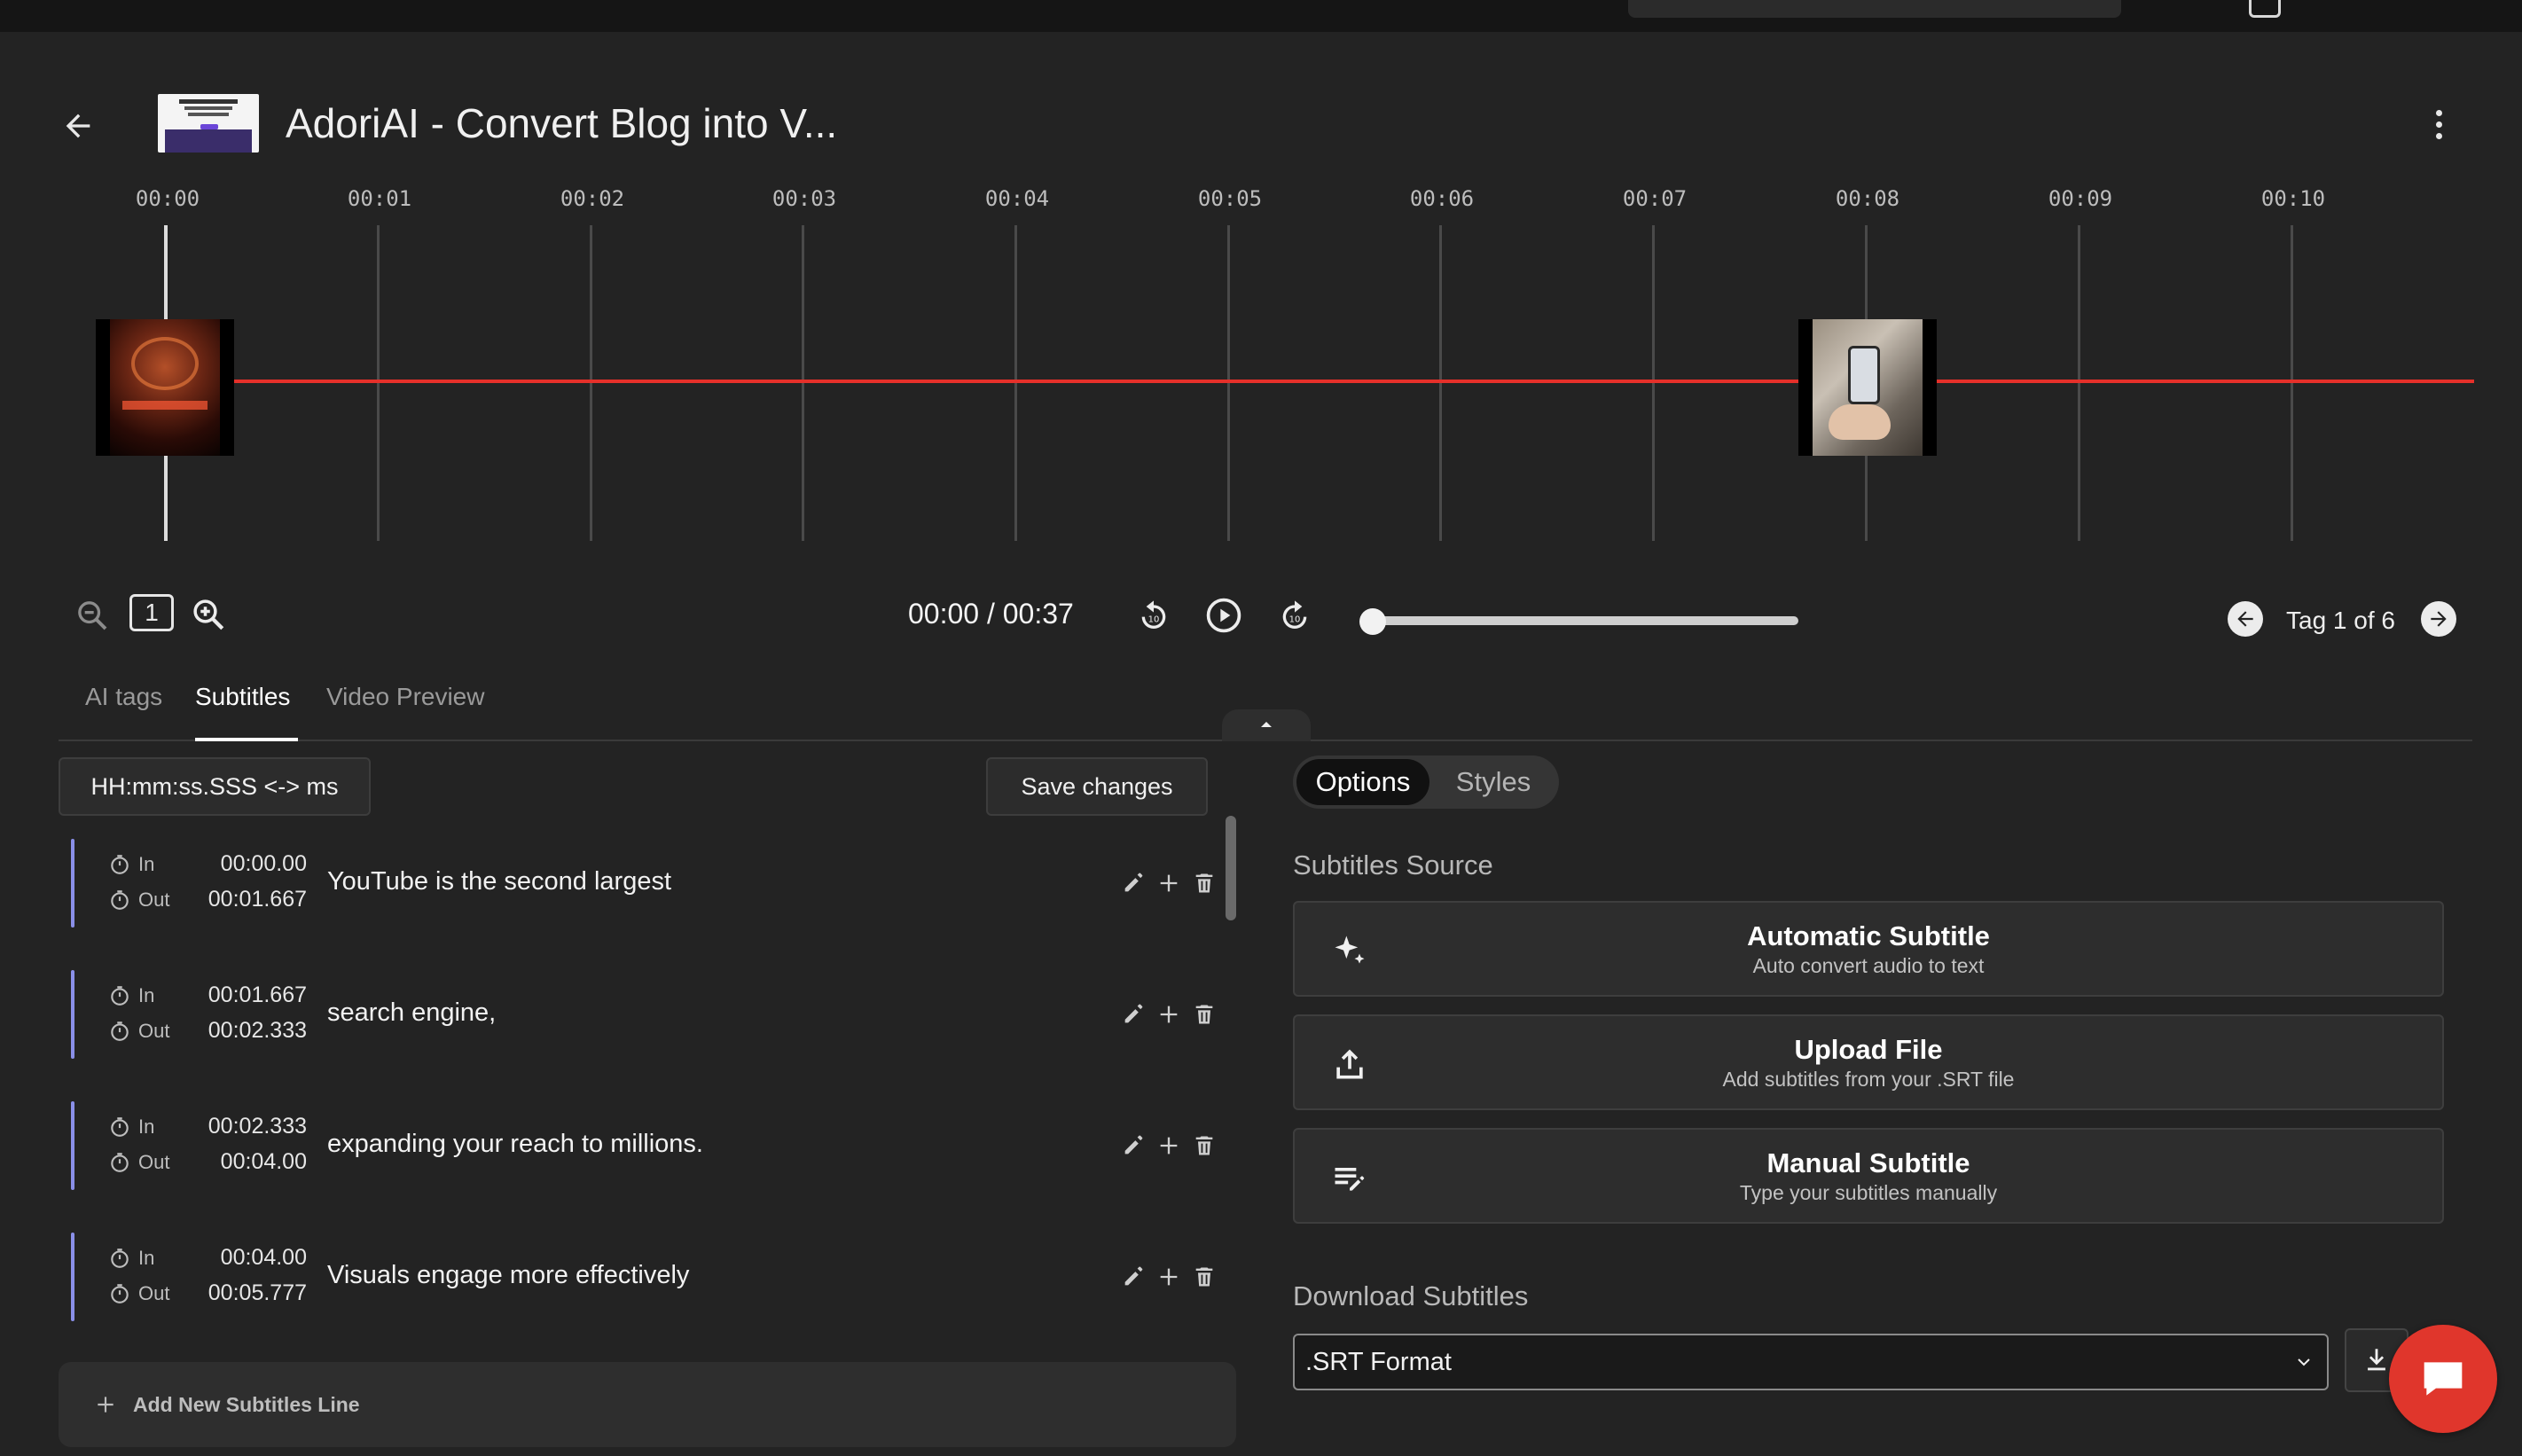 The width and height of the screenshot is (2522, 1456). What do you see at coordinates (1261, 616) in the screenshot?
I see `playback-controls: 1 00:00 / 00:37 10 10 Tag 1 of 6` at bounding box center [1261, 616].